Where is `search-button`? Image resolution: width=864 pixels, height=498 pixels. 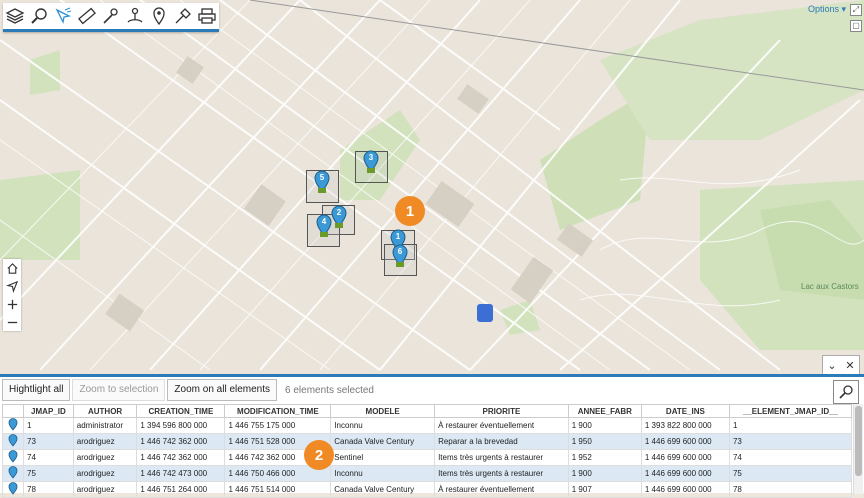 search-button is located at coordinates (39, 16).